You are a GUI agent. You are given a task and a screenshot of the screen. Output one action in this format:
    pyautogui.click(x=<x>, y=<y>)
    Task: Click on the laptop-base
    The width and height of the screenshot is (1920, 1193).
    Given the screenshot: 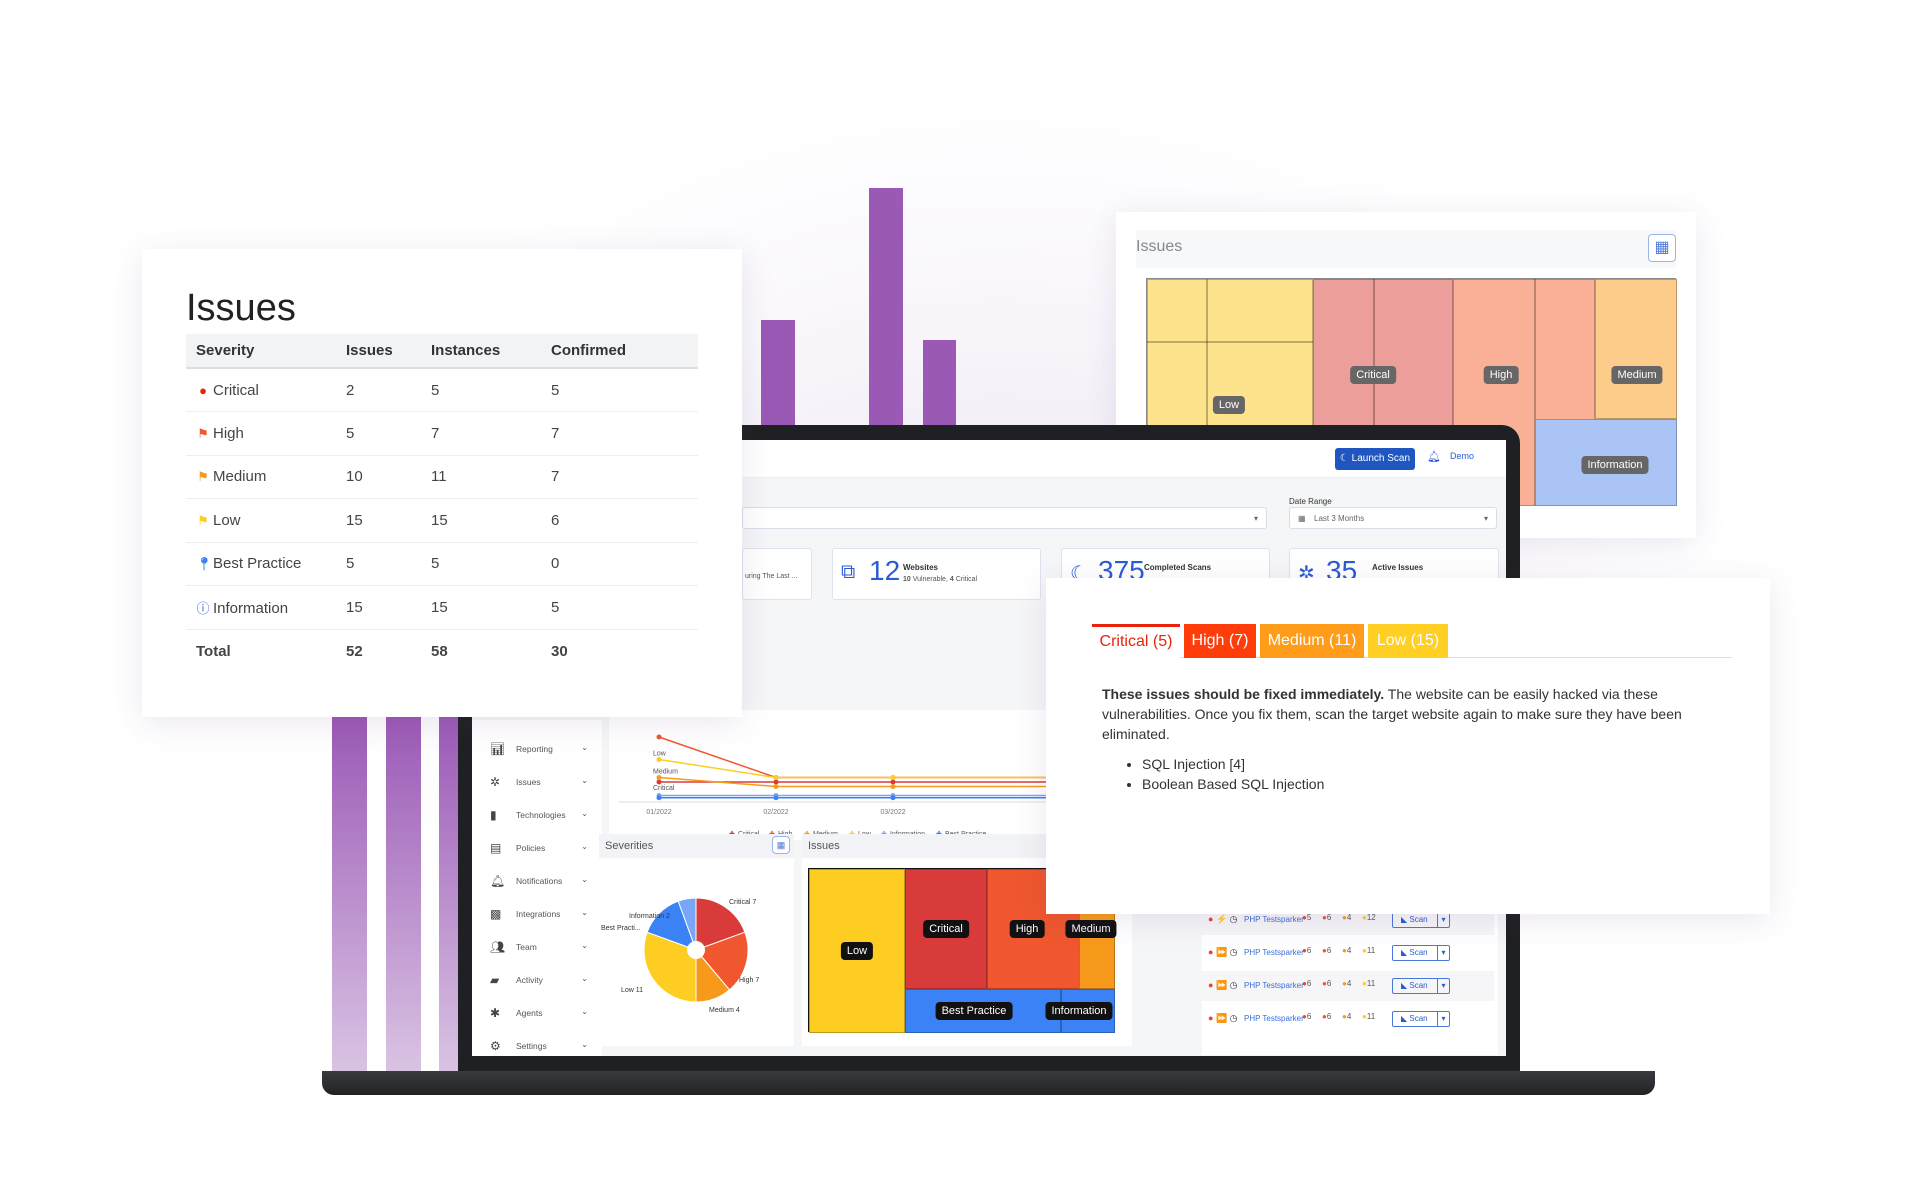 What is the action you would take?
    pyautogui.click(x=988, y=1083)
    